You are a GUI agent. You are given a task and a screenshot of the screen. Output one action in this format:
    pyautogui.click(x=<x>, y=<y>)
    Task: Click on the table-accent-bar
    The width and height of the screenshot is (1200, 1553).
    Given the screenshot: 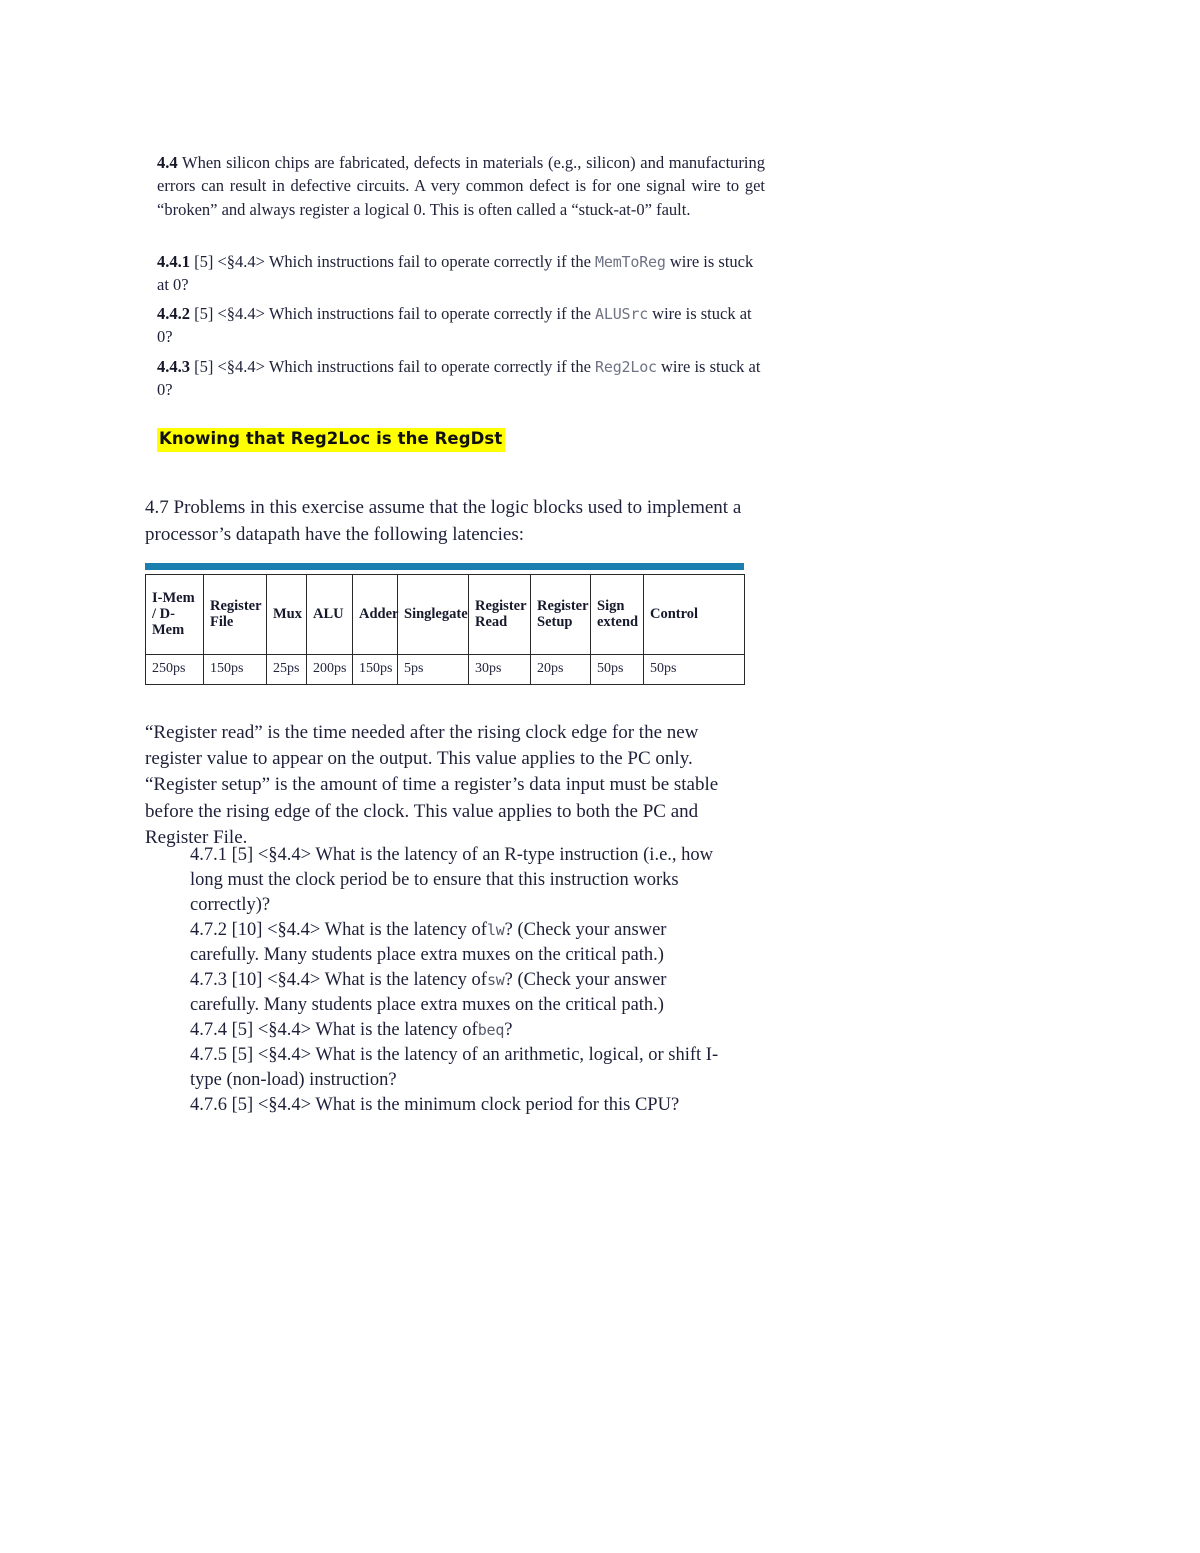 What is the action you would take?
    pyautogui.click(x=444, y=566)
    